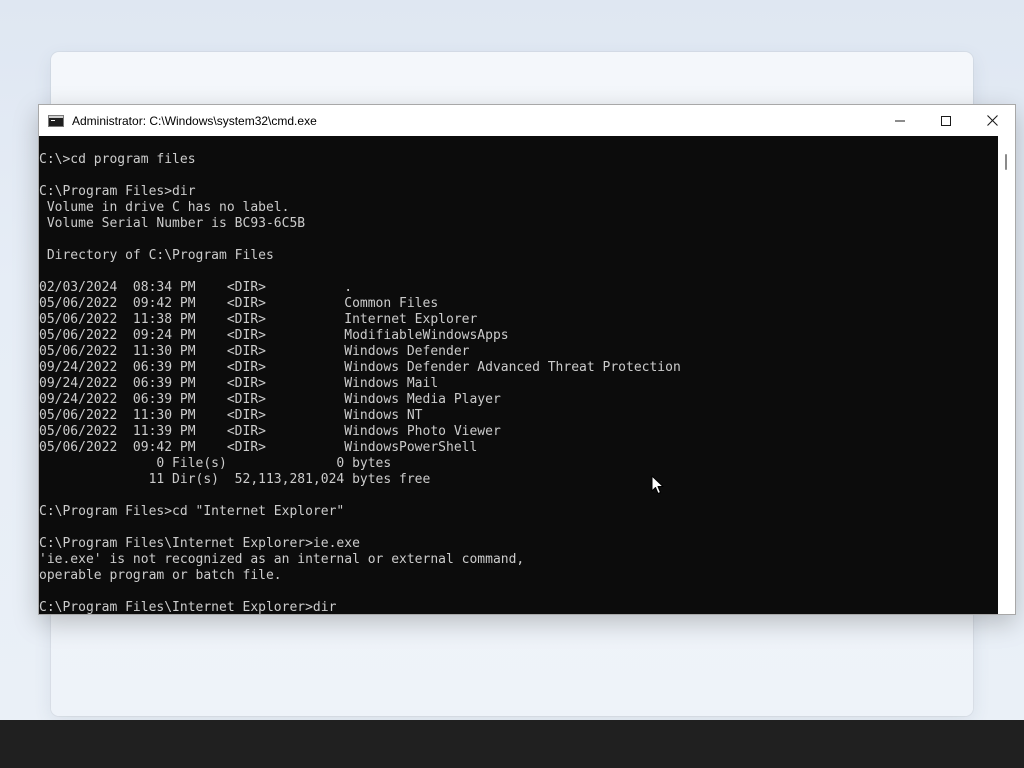  Describe the element at coordinates (188, 607) in the screenshot. I see `console-line: C:\Program Files\Internet Explorer>dir` at that location.